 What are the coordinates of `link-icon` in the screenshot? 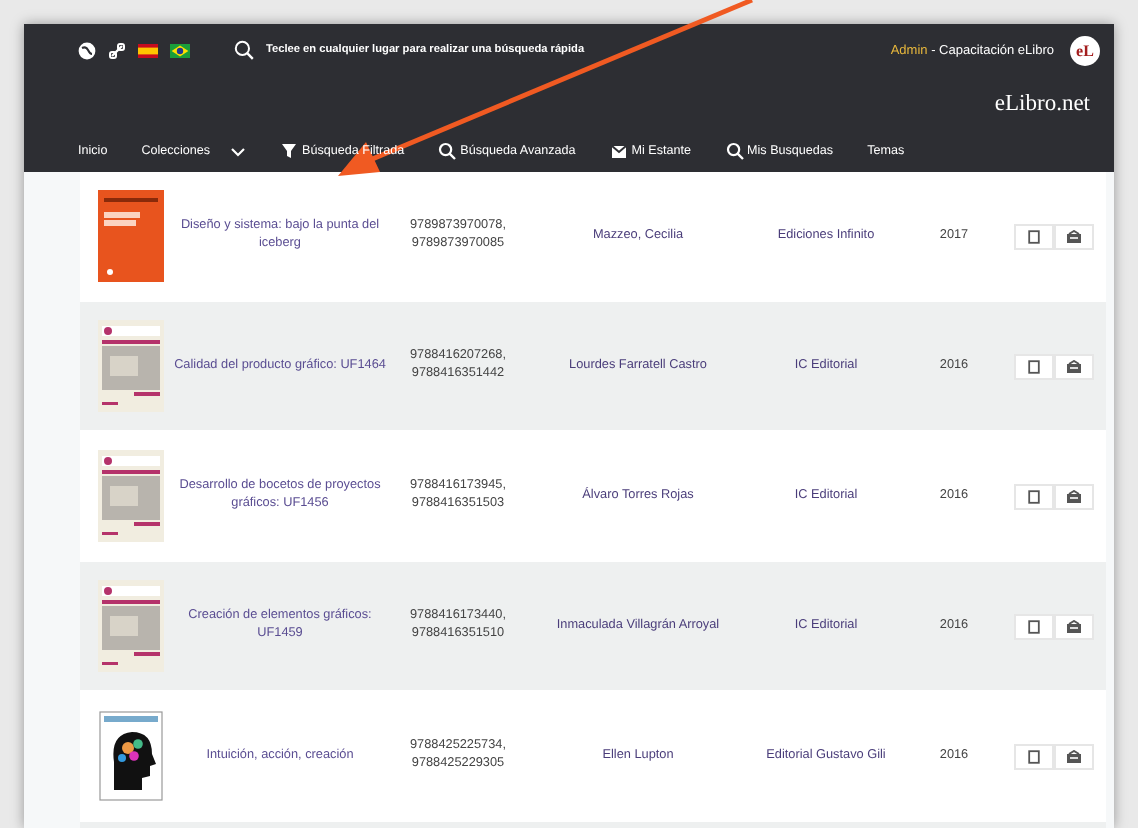 It's located at (117, 50).